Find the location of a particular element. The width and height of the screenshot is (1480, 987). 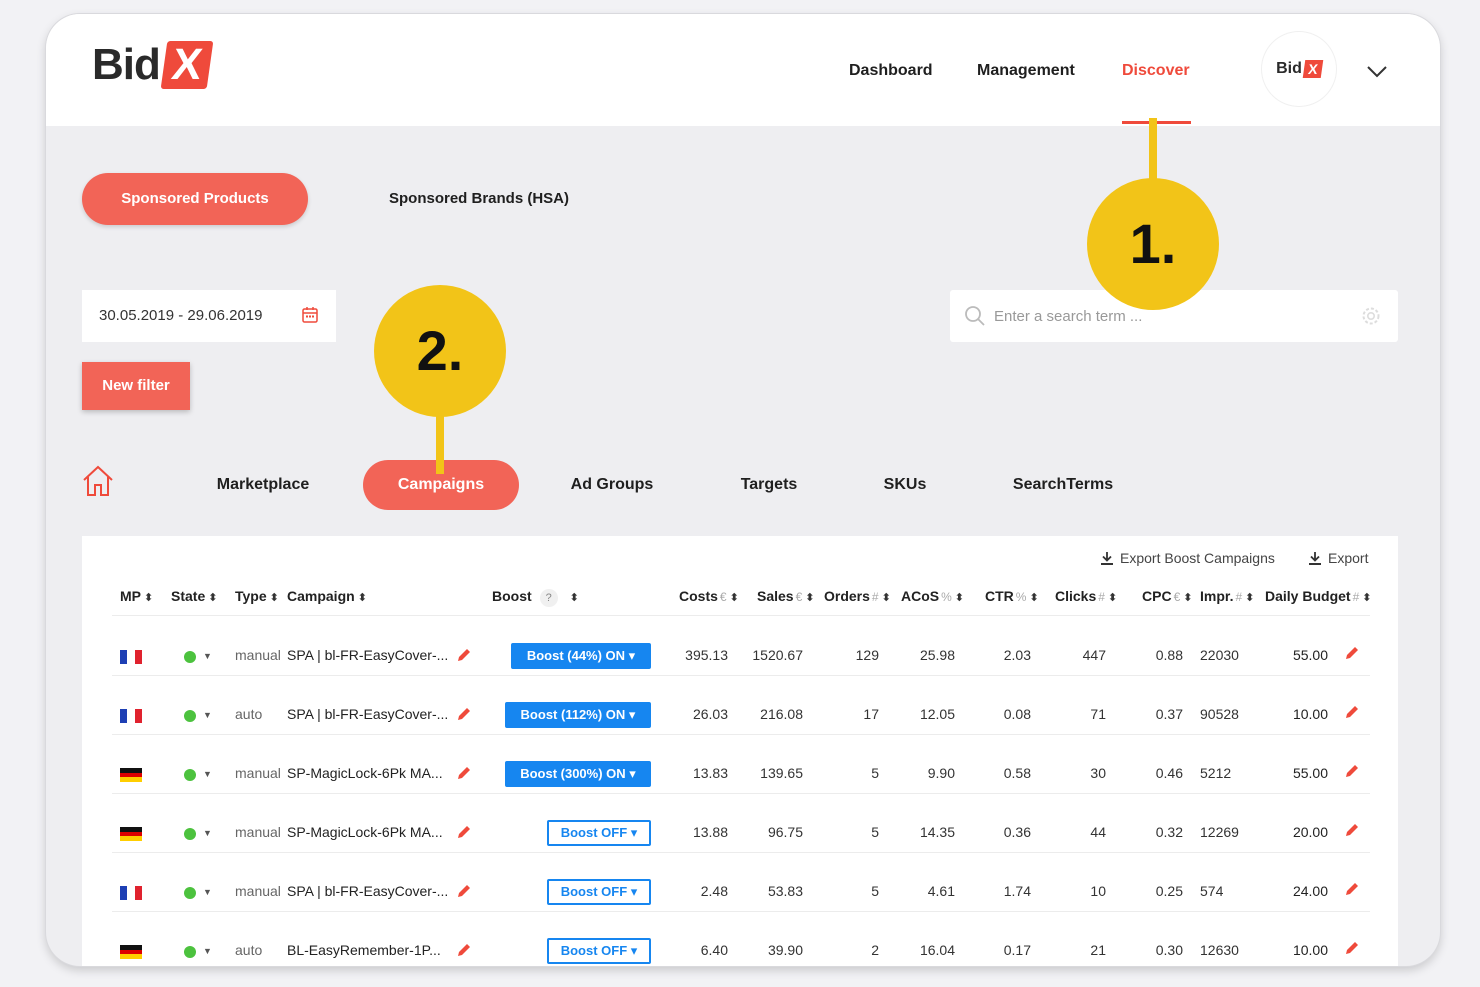

new-filter-button: New filter is located at coordinates (136, 386).